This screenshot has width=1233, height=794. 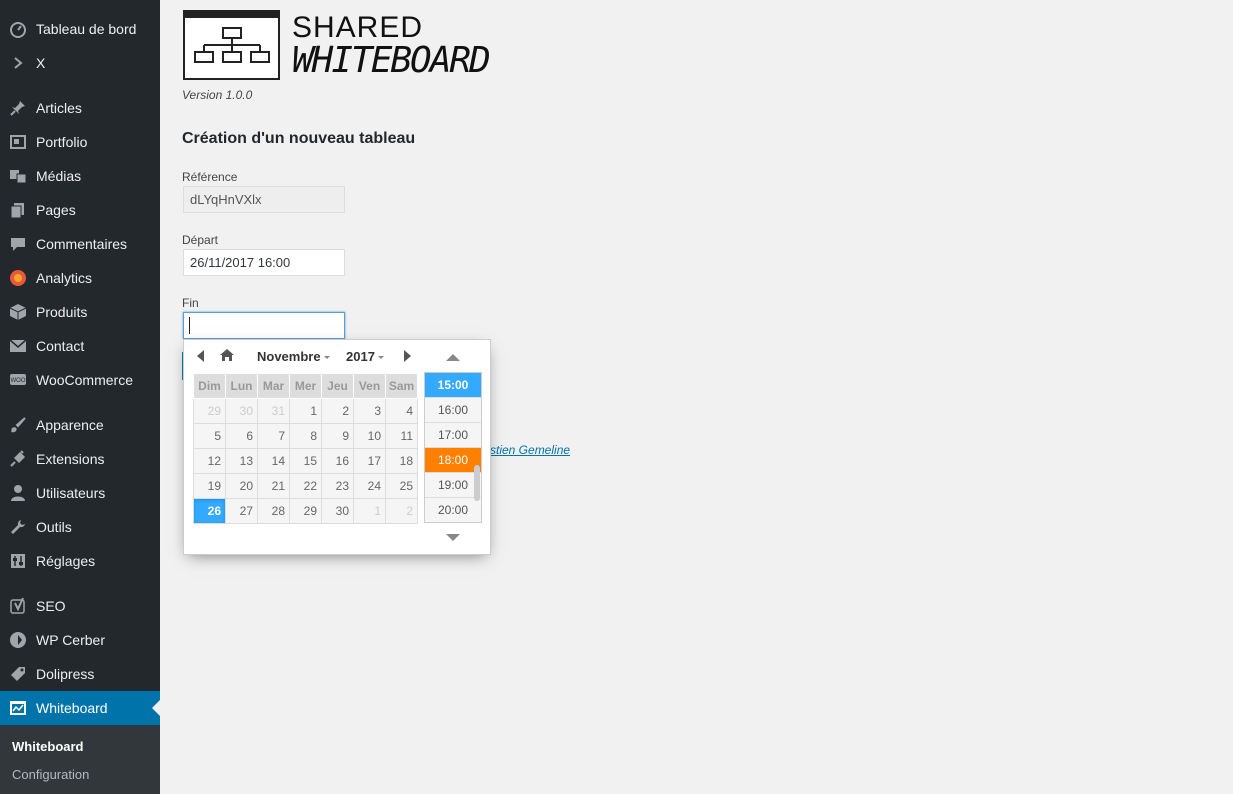 What do you see at coordinates (80, 142) in the screenshot?
I see `sidebar-item-portfolio: Portfolio` at bounding box center [80, 142].